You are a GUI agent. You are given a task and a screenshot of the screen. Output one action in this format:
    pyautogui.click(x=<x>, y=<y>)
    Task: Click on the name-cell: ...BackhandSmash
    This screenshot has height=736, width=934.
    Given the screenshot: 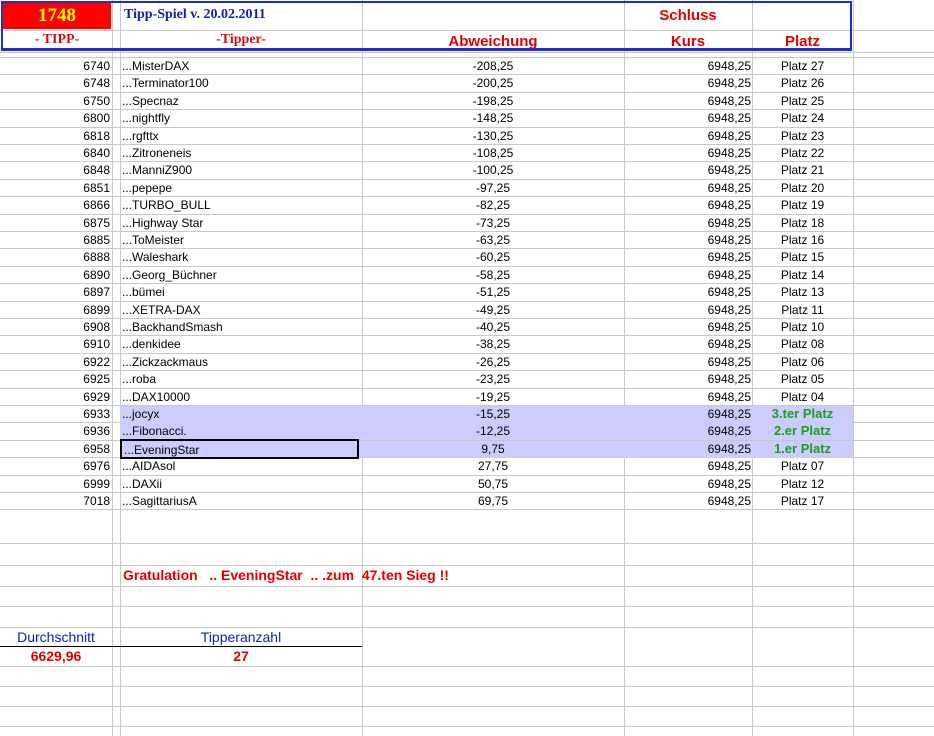 What is the action you would take?
    pyautogui.click(x=242, y=326)
    